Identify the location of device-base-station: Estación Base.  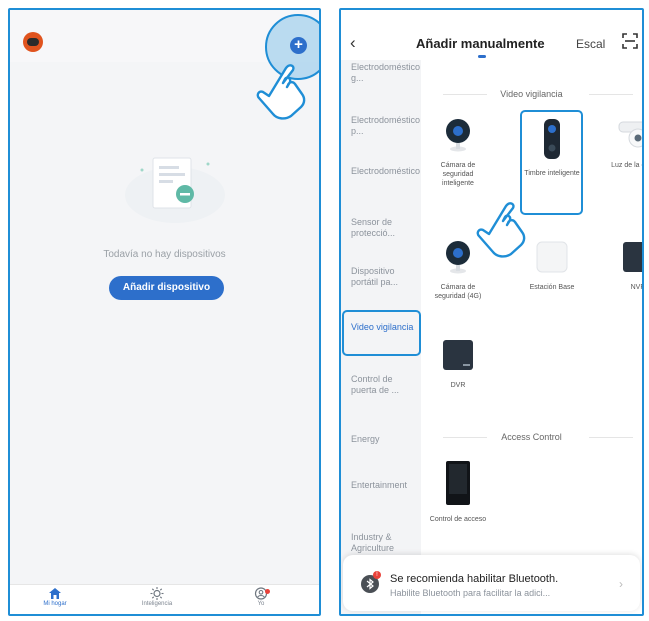
(552, 266).